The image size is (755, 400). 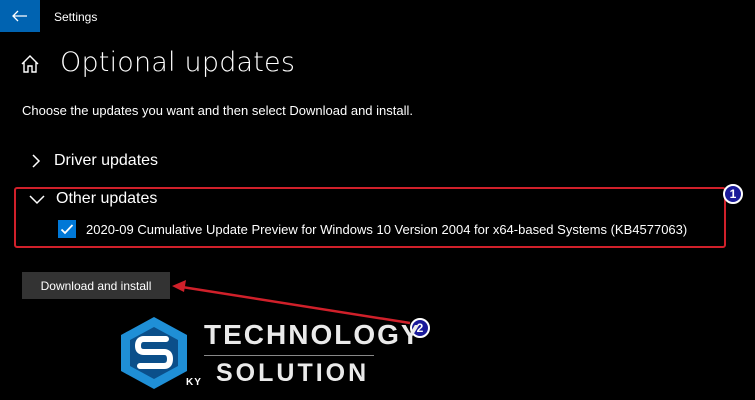 What do you see at coordinates (178, 62) in the screenshot?
I see `page-title: Optional updates` at bounding box center [178, 62].